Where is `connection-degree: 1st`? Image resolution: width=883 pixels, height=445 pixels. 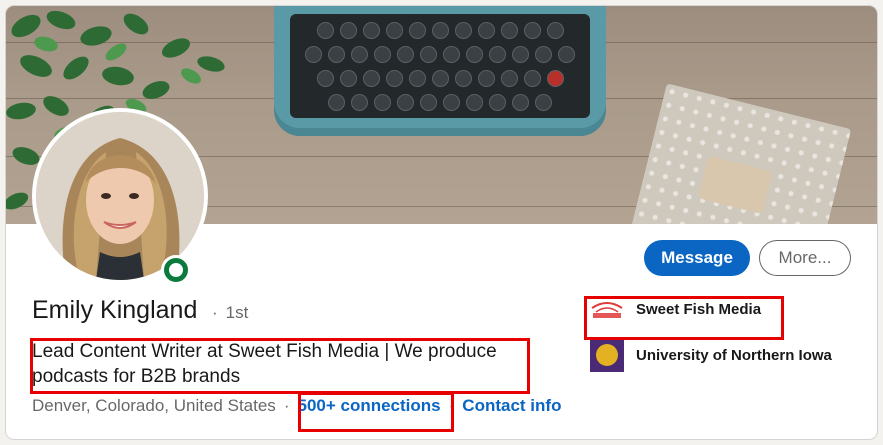 connection-degree: 1st is located at coordinates (230, 313).